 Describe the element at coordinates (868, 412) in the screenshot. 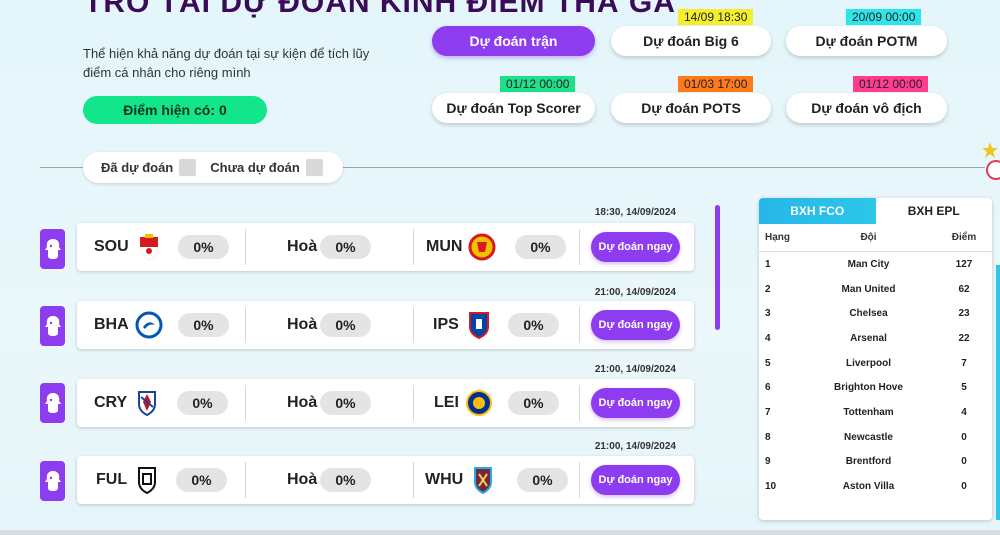

I see `team-name: Tottenham` at that location.